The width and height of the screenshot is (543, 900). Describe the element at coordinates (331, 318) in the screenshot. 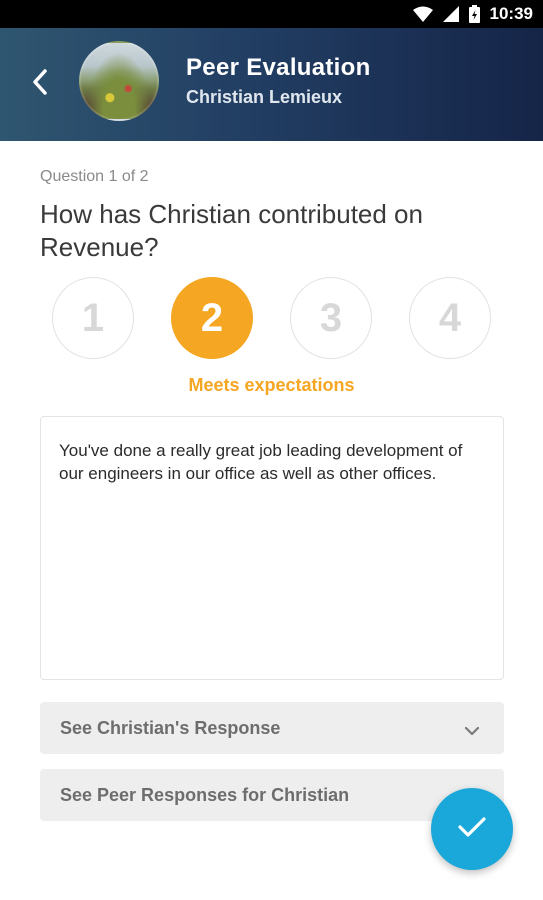

I see `rating-option-3: 3` at that location.